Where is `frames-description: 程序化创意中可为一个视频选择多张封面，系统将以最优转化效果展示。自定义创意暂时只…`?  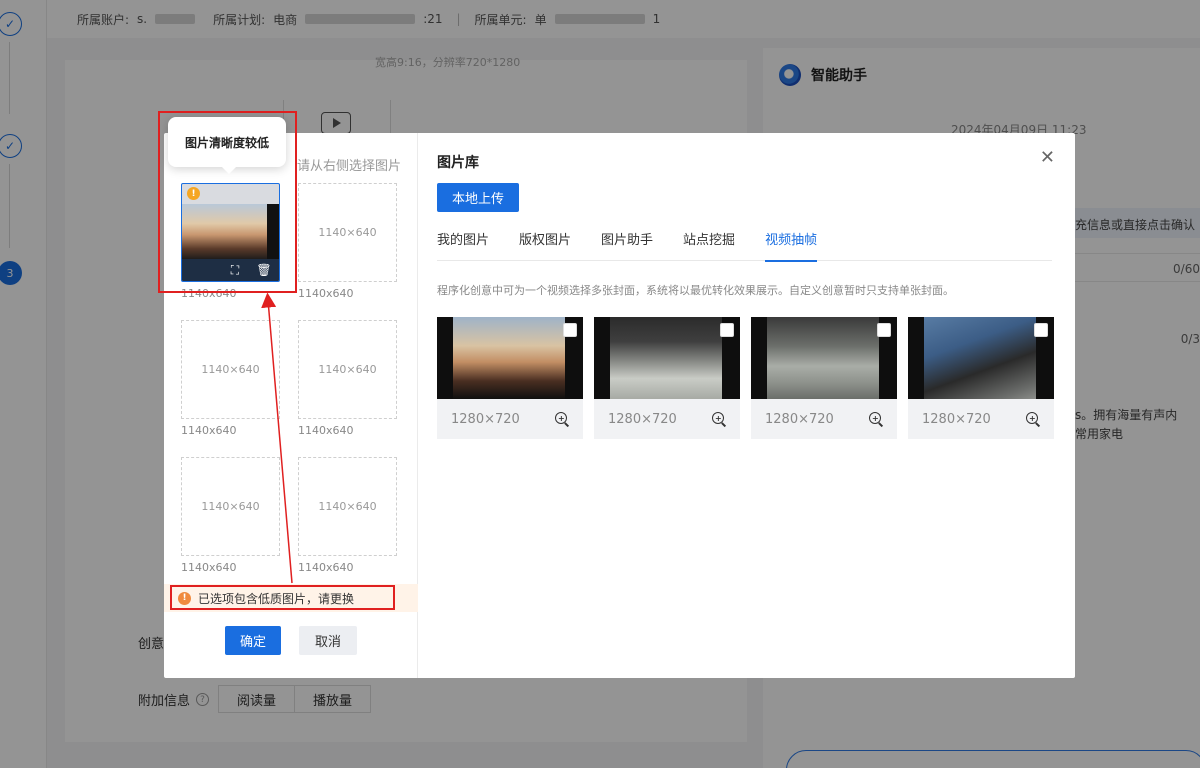
frames-description: 程序化创意中可为一个视频选择多张封面，系统将以最优转化效果展示。自定义创意暂时只… is located at coordinates (695, 290).